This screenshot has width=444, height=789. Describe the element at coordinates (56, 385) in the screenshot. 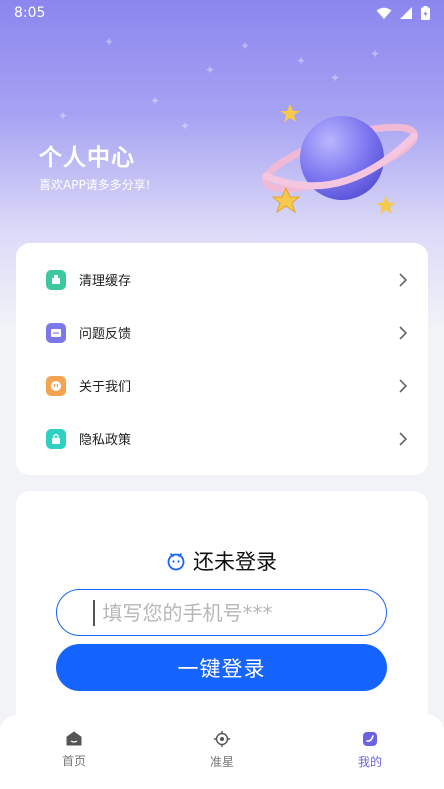

I see `about-icon` at that location.